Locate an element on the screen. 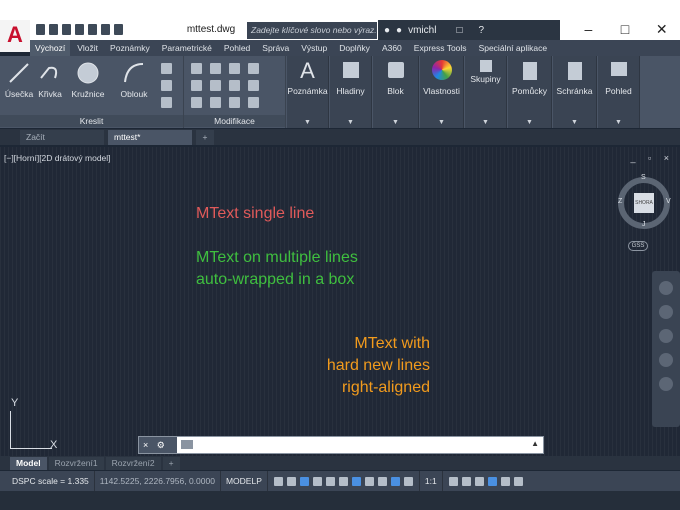 This screenshot has height=510, width=680. binoculars-icon: ● is located at coordinates (387, 30).